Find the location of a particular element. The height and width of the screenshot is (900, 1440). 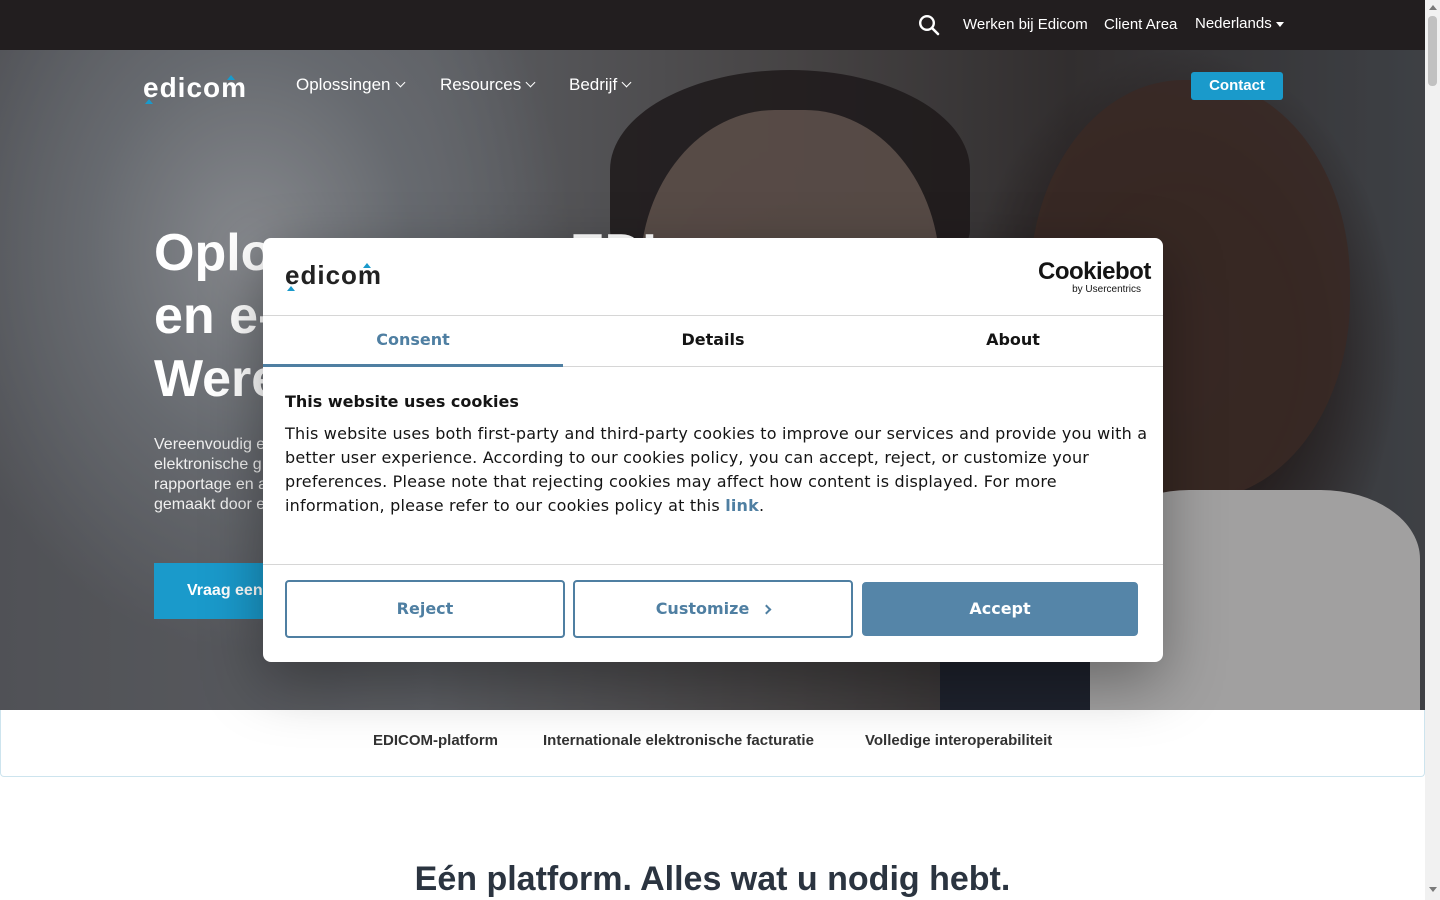

careers-link: Werken bij Edicom is located at coordinates (1025, 24).